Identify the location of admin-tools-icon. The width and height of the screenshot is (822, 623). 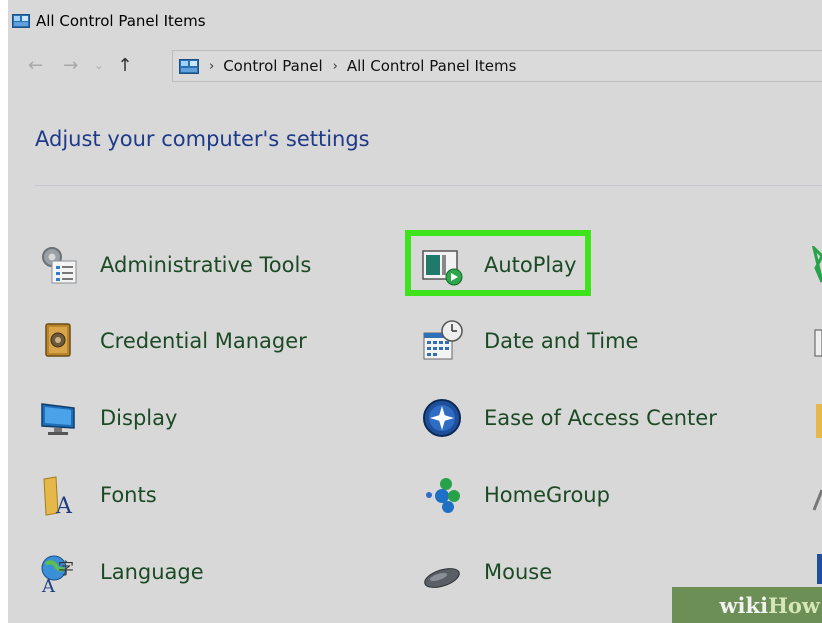
(58, 265).